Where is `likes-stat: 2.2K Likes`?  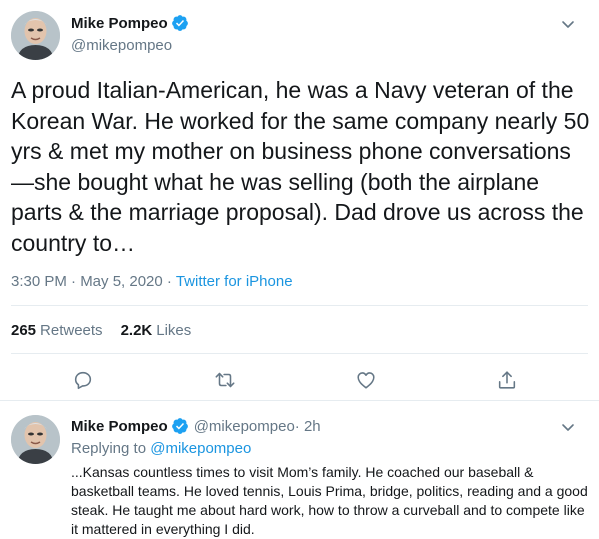 likes-stat: 2.2K Likes is located at coordinates (156, 330).